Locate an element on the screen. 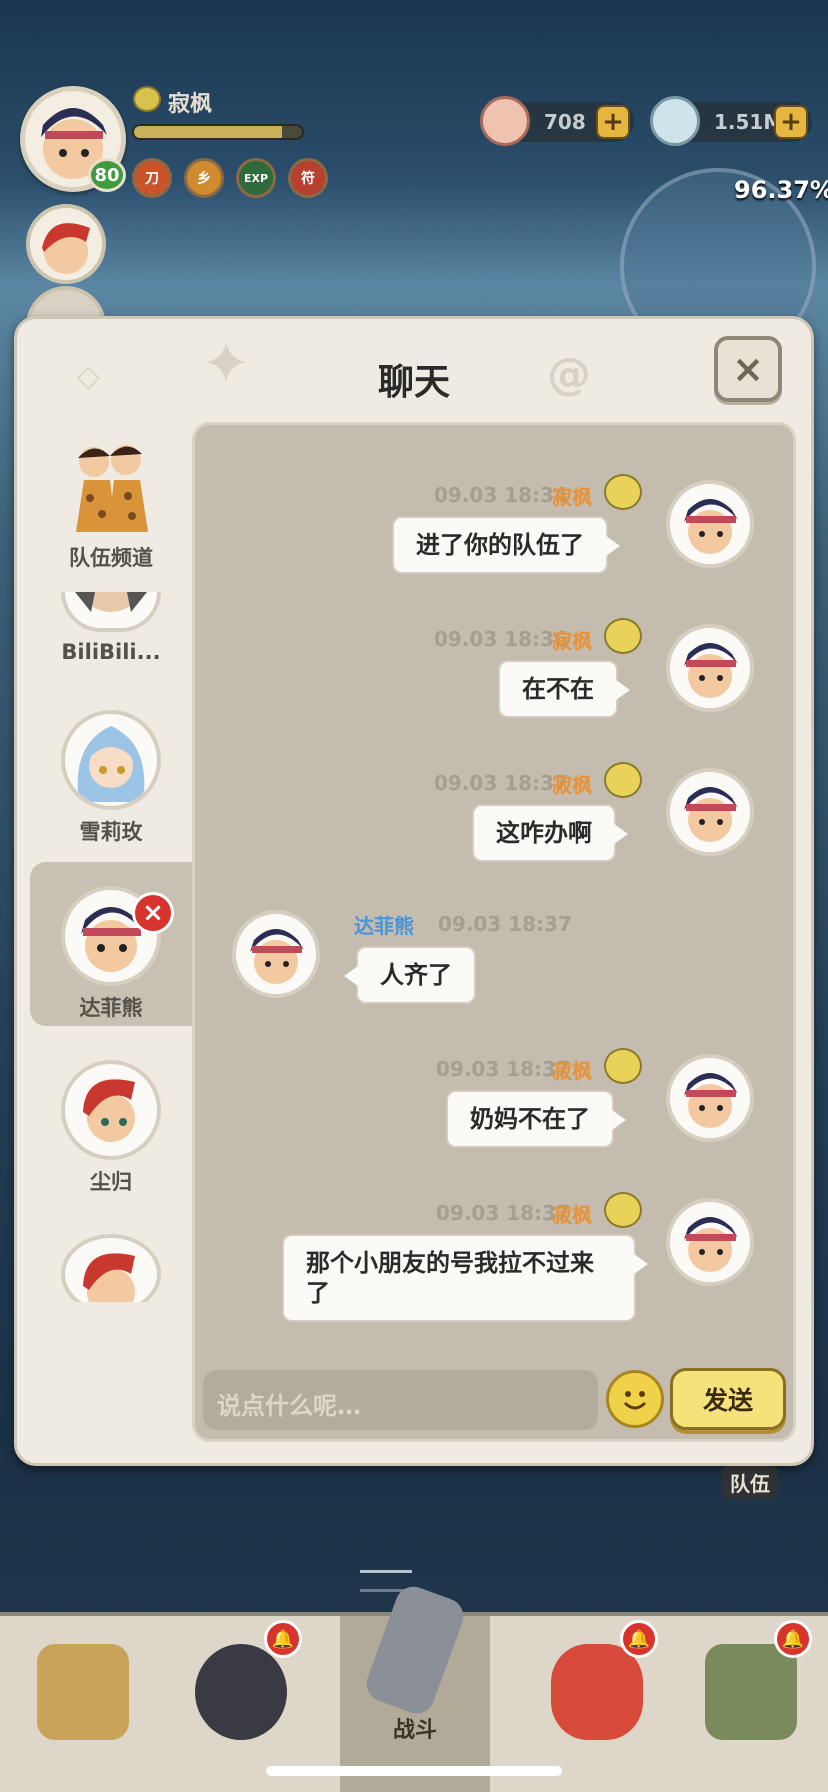  emoji-button is located at coordinates (635, 1399).